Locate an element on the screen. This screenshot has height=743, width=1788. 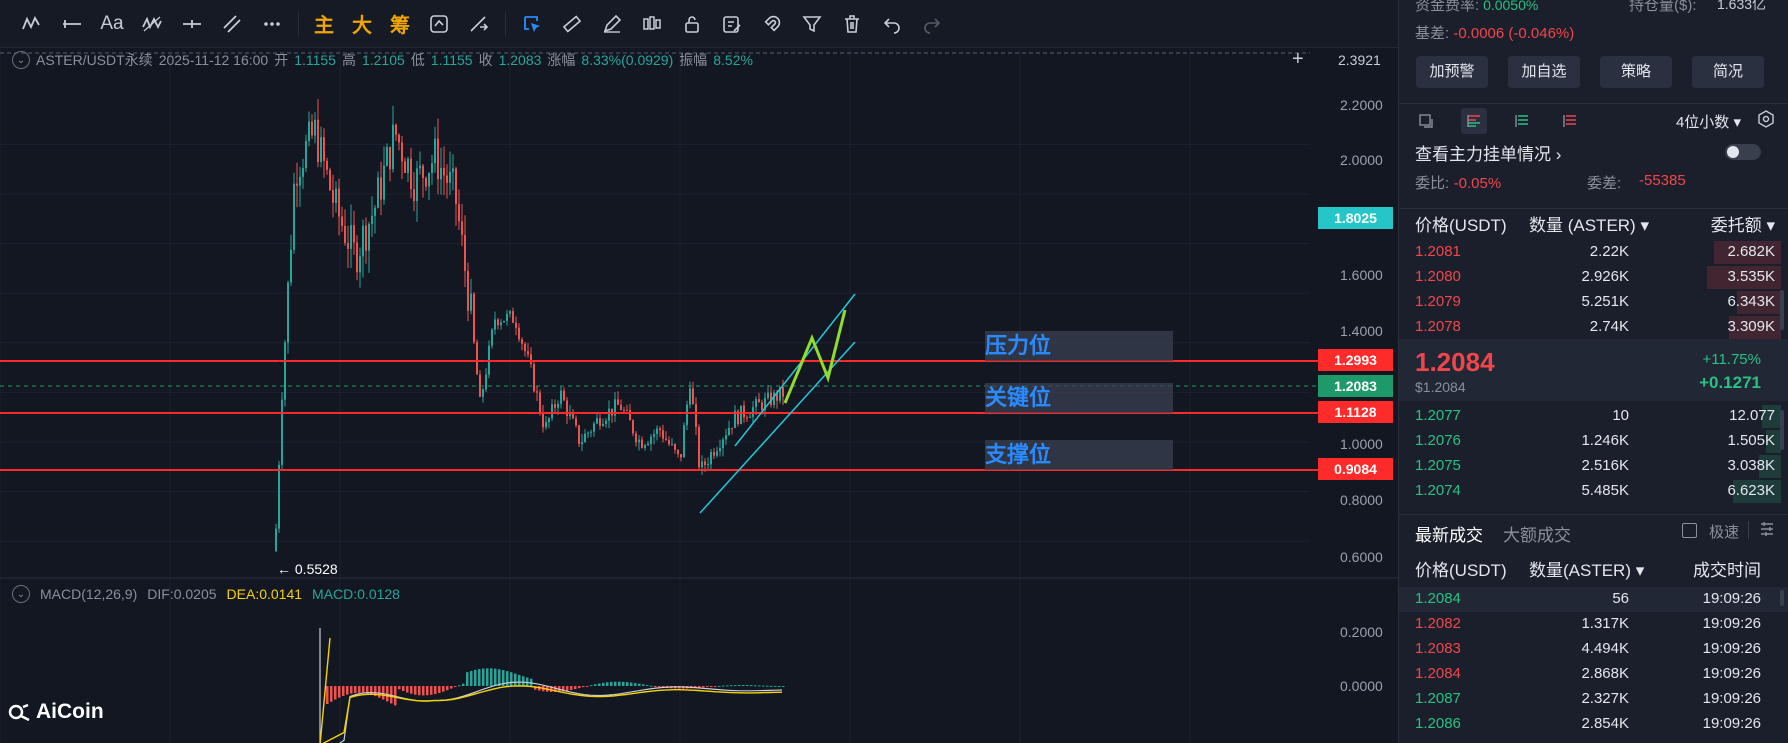
orderbook-view-row: 4位小数 ▾ is located at coordinates (1593, 118).